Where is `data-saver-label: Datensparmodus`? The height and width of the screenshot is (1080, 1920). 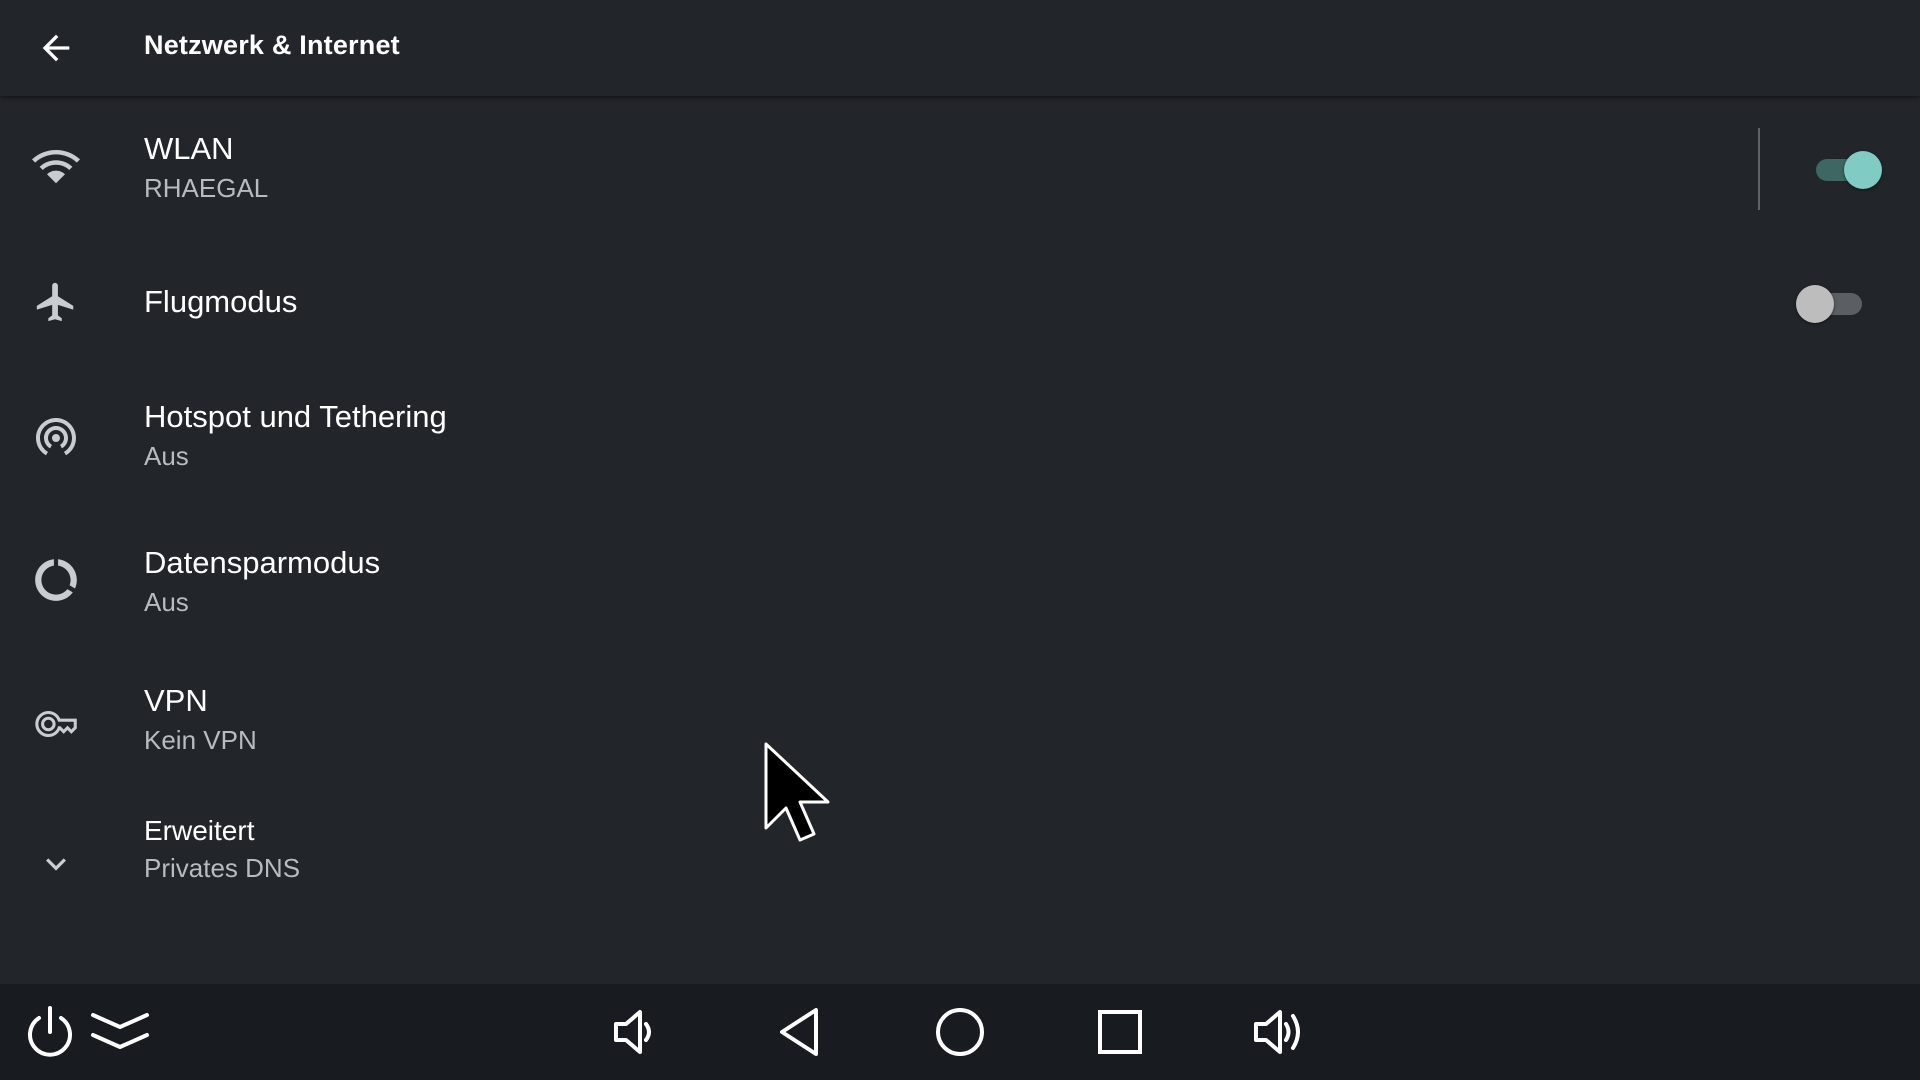 data-saver-label: Datensparmodus is located at coordinates (262, 562).